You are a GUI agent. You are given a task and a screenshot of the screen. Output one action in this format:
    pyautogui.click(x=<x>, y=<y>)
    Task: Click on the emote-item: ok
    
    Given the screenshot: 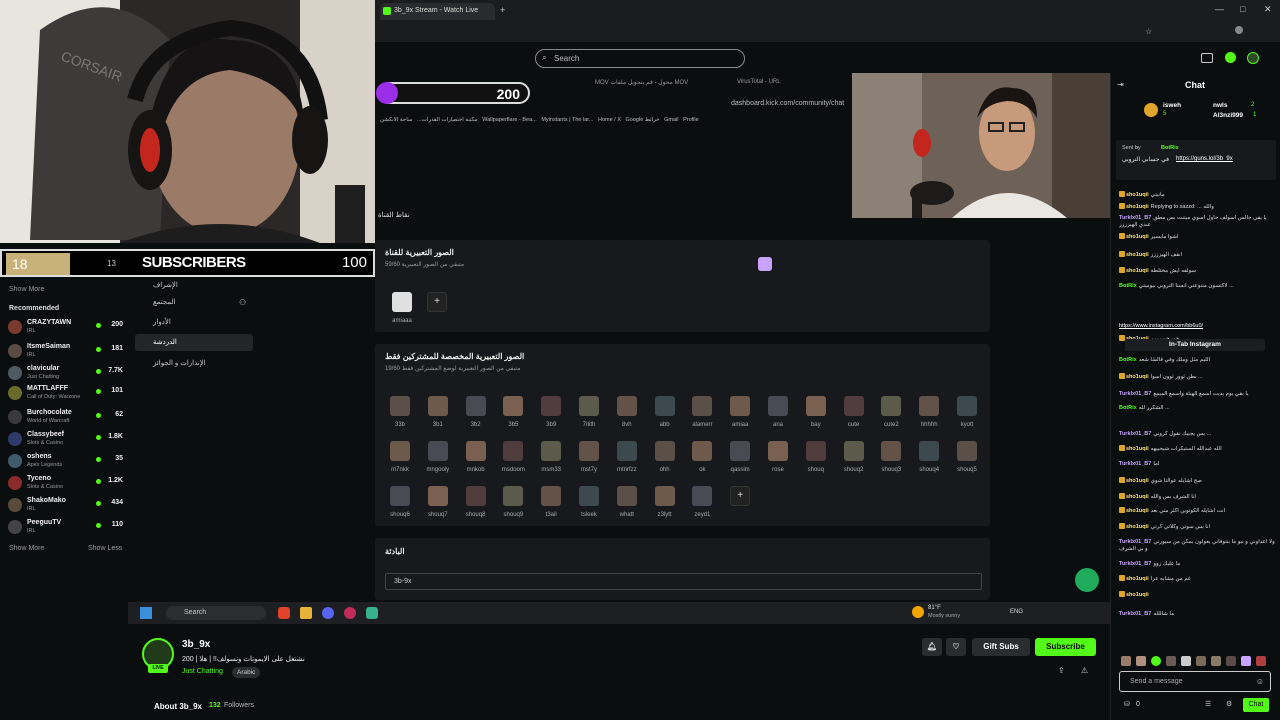 What is the action you would take?
    pyautogui.click(x=702, y=463)
    